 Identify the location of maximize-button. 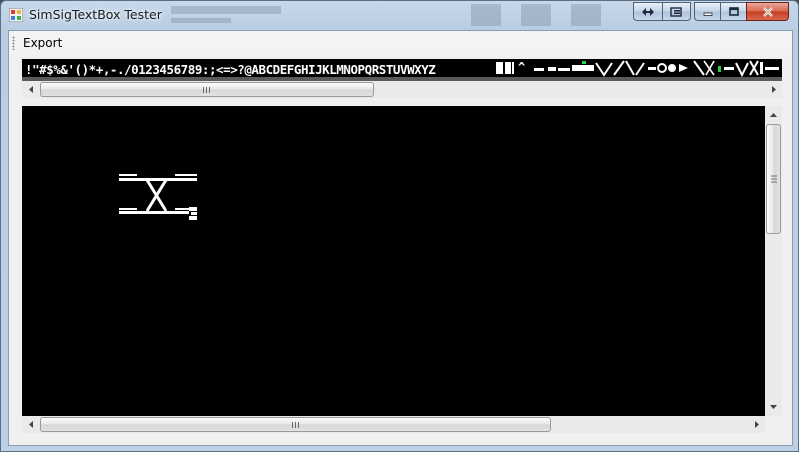
(733, 11).